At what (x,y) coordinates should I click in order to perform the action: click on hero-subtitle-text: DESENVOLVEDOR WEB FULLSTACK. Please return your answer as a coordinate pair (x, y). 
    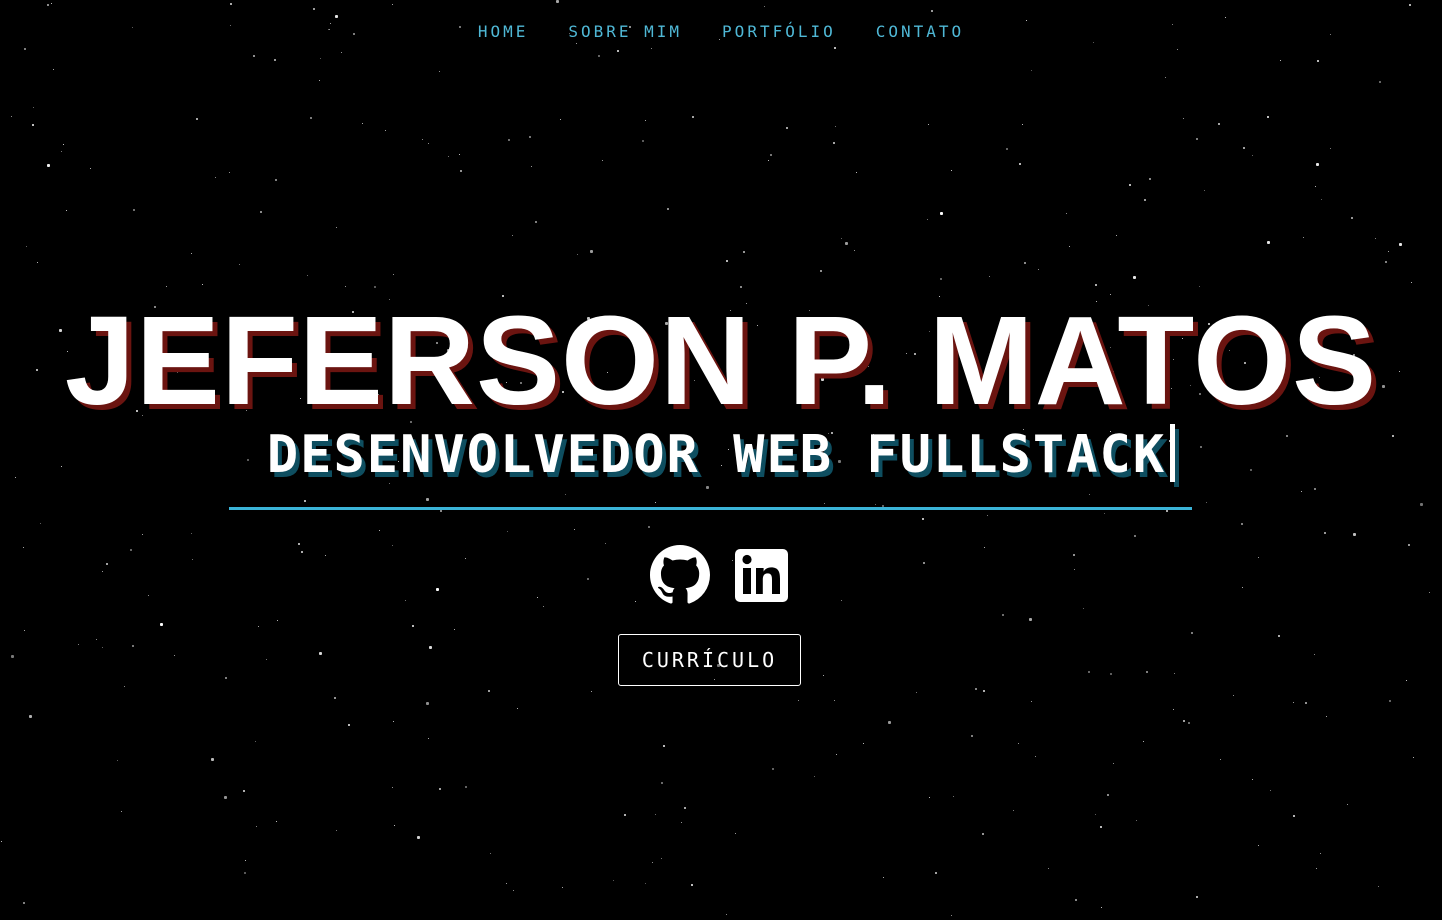
    Looking at the image, I should click on (716, 455).